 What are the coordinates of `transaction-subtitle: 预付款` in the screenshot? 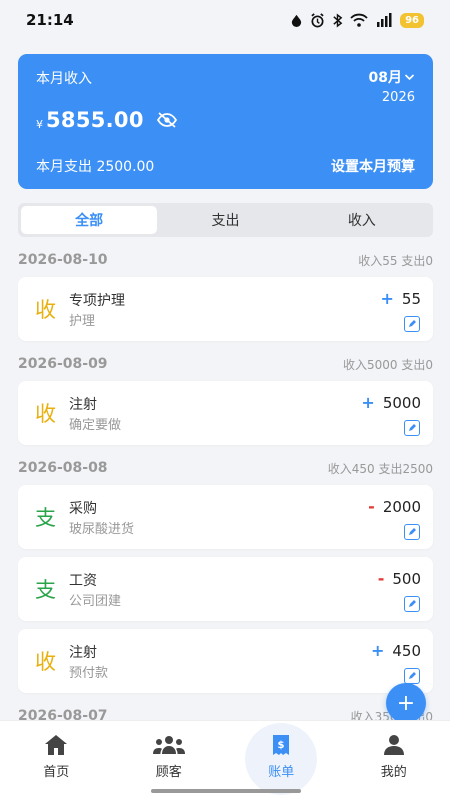 It's located at (89, 673).